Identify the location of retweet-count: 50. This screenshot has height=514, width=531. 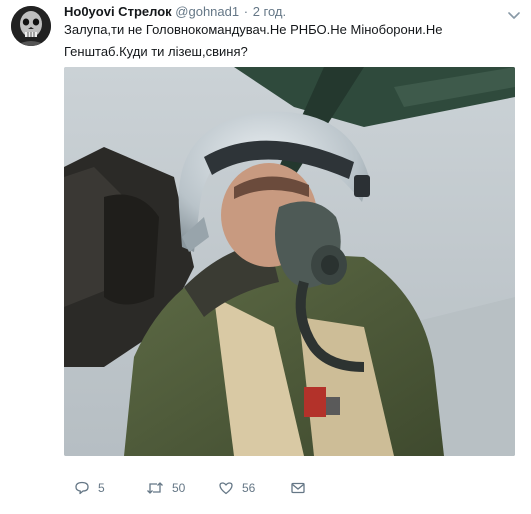
(179, 488).